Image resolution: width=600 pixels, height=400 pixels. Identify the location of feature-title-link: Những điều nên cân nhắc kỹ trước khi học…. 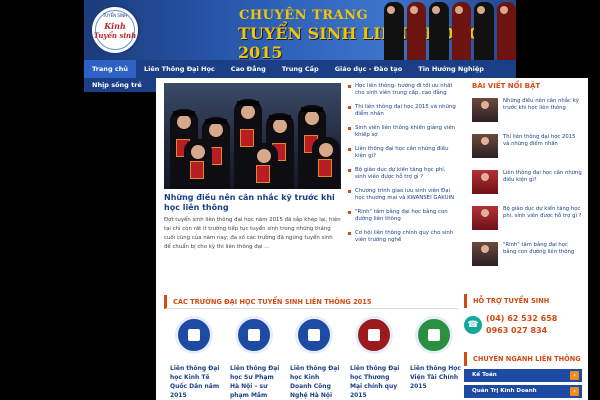
(252, 203).